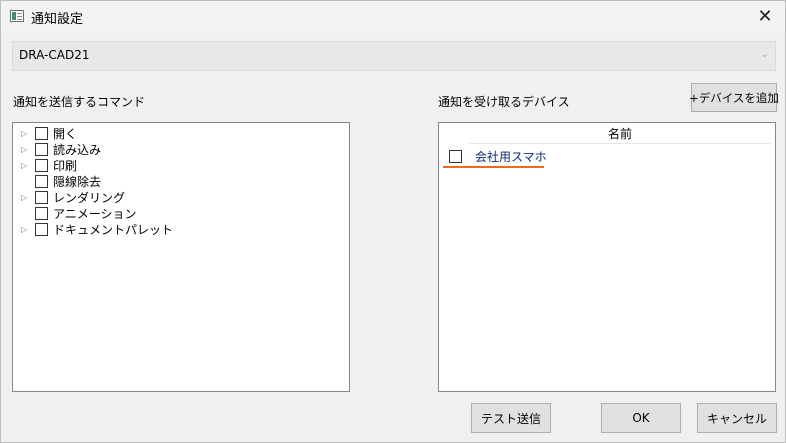 The width and height of the screenshot is (786, 443). What do you see at coordinates (17, 16) in the screenshot?
I see `app-window-icon` at bounding box center [17, 16].